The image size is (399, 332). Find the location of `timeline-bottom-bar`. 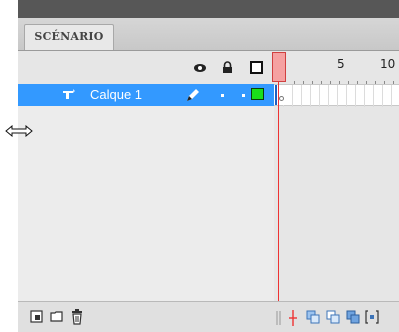

timeline-bottom-bar is located at coordinates (208, 316).